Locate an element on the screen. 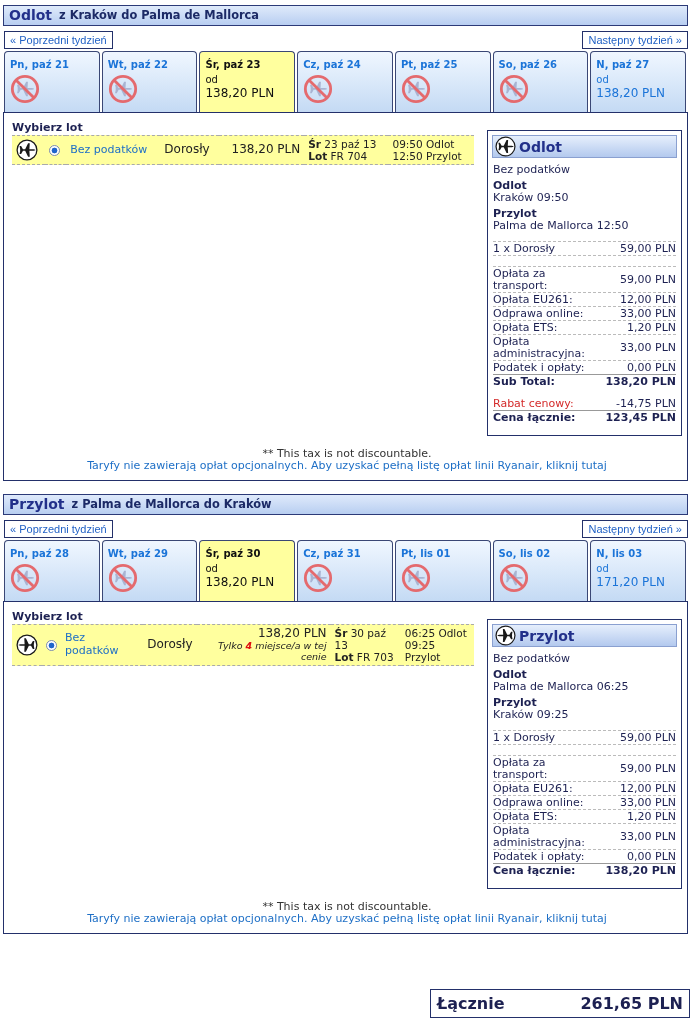 The width and height of the screenshot is (694, 1023). subtotal-label: Sub Total: is located at coordinates (524, 382).